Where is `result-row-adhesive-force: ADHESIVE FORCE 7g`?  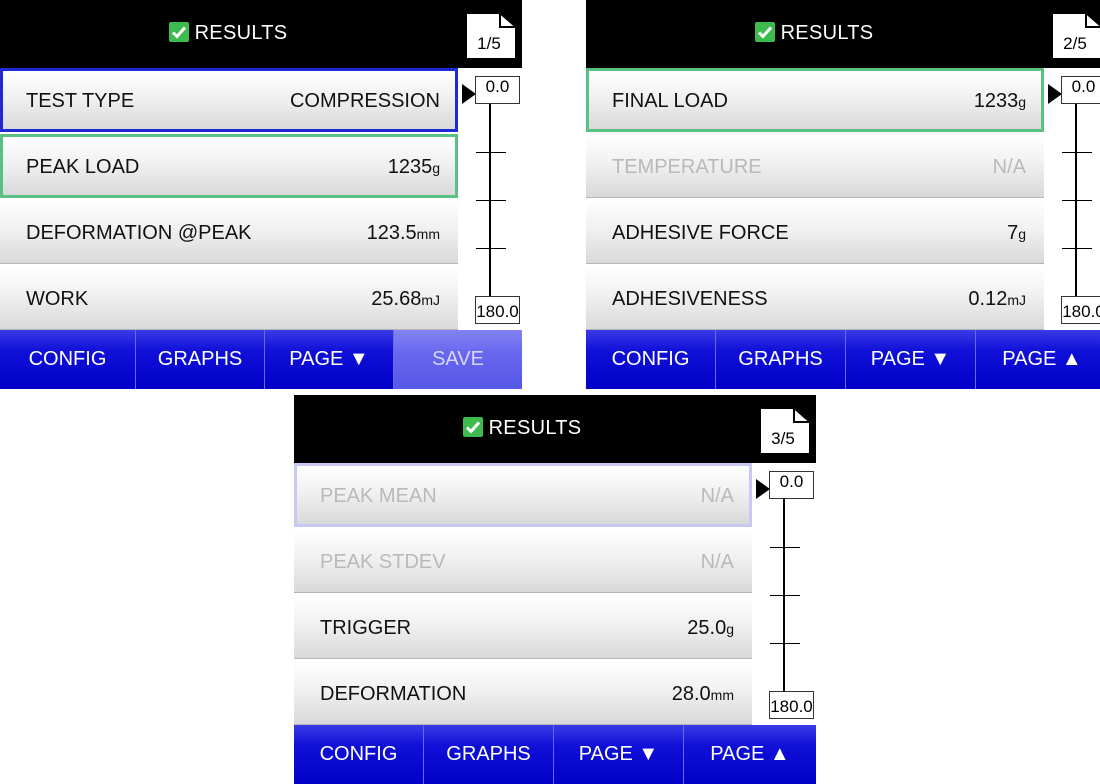 result-row-adhesive-force: ADHESIVE FORCE 7g is located at coordinates (815, 232).